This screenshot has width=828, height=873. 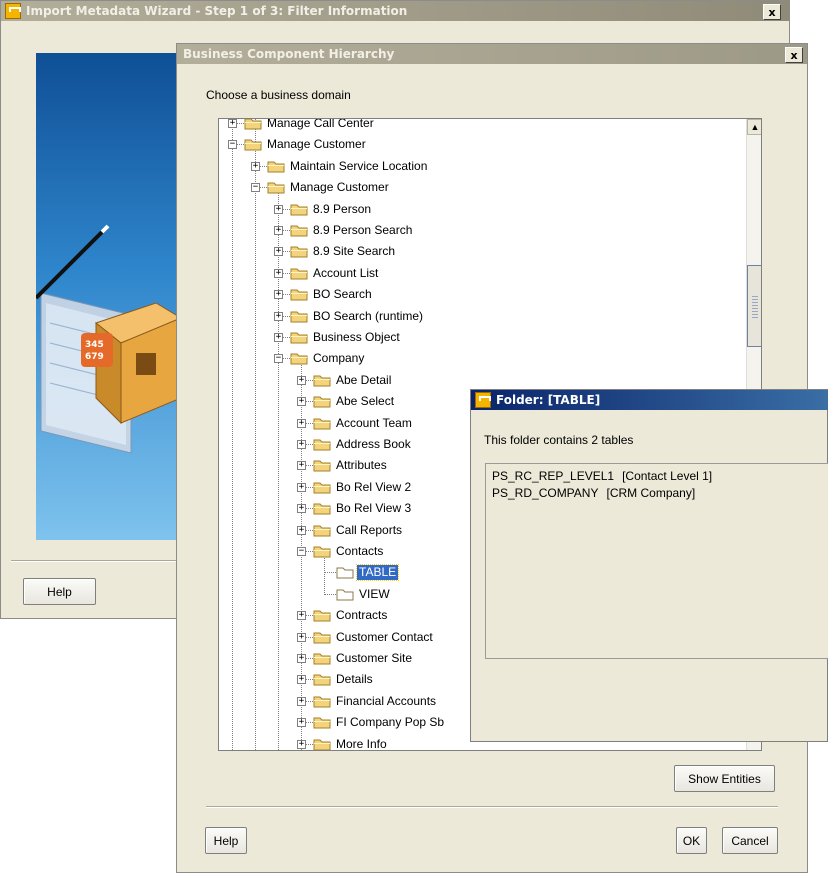 I want to click on tree-node-label: Address Book, so click(x=373, y=444).